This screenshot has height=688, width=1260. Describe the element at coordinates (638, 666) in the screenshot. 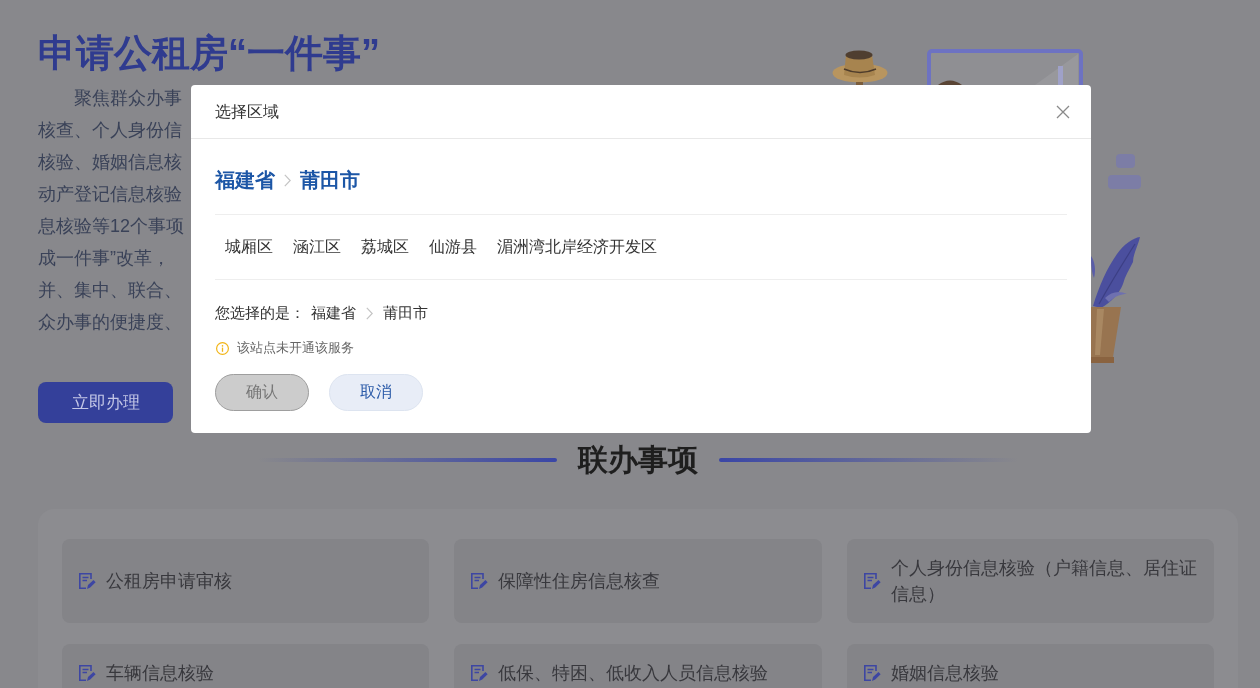

I see `service-item: 低保、特困、低收入人员信息核验` at that location.